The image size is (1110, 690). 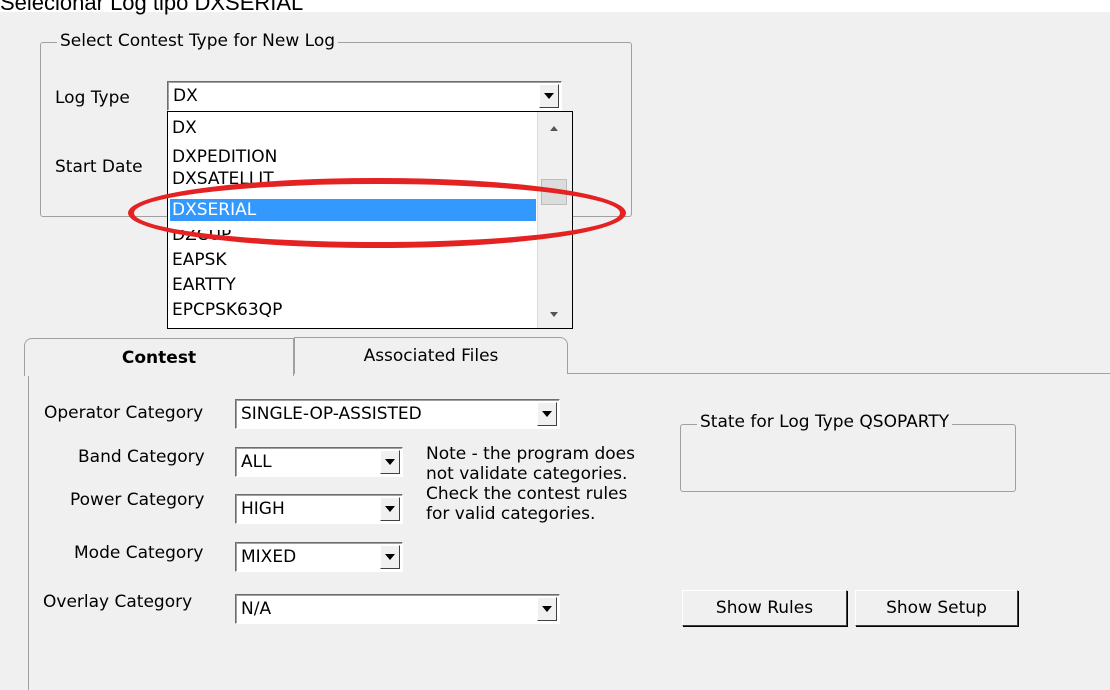 What do you see at coordinates (353, 210) in the screenshot?
I see `dropdown-item-dxserial: DXSERIAL` at bounding box center [353, 210].